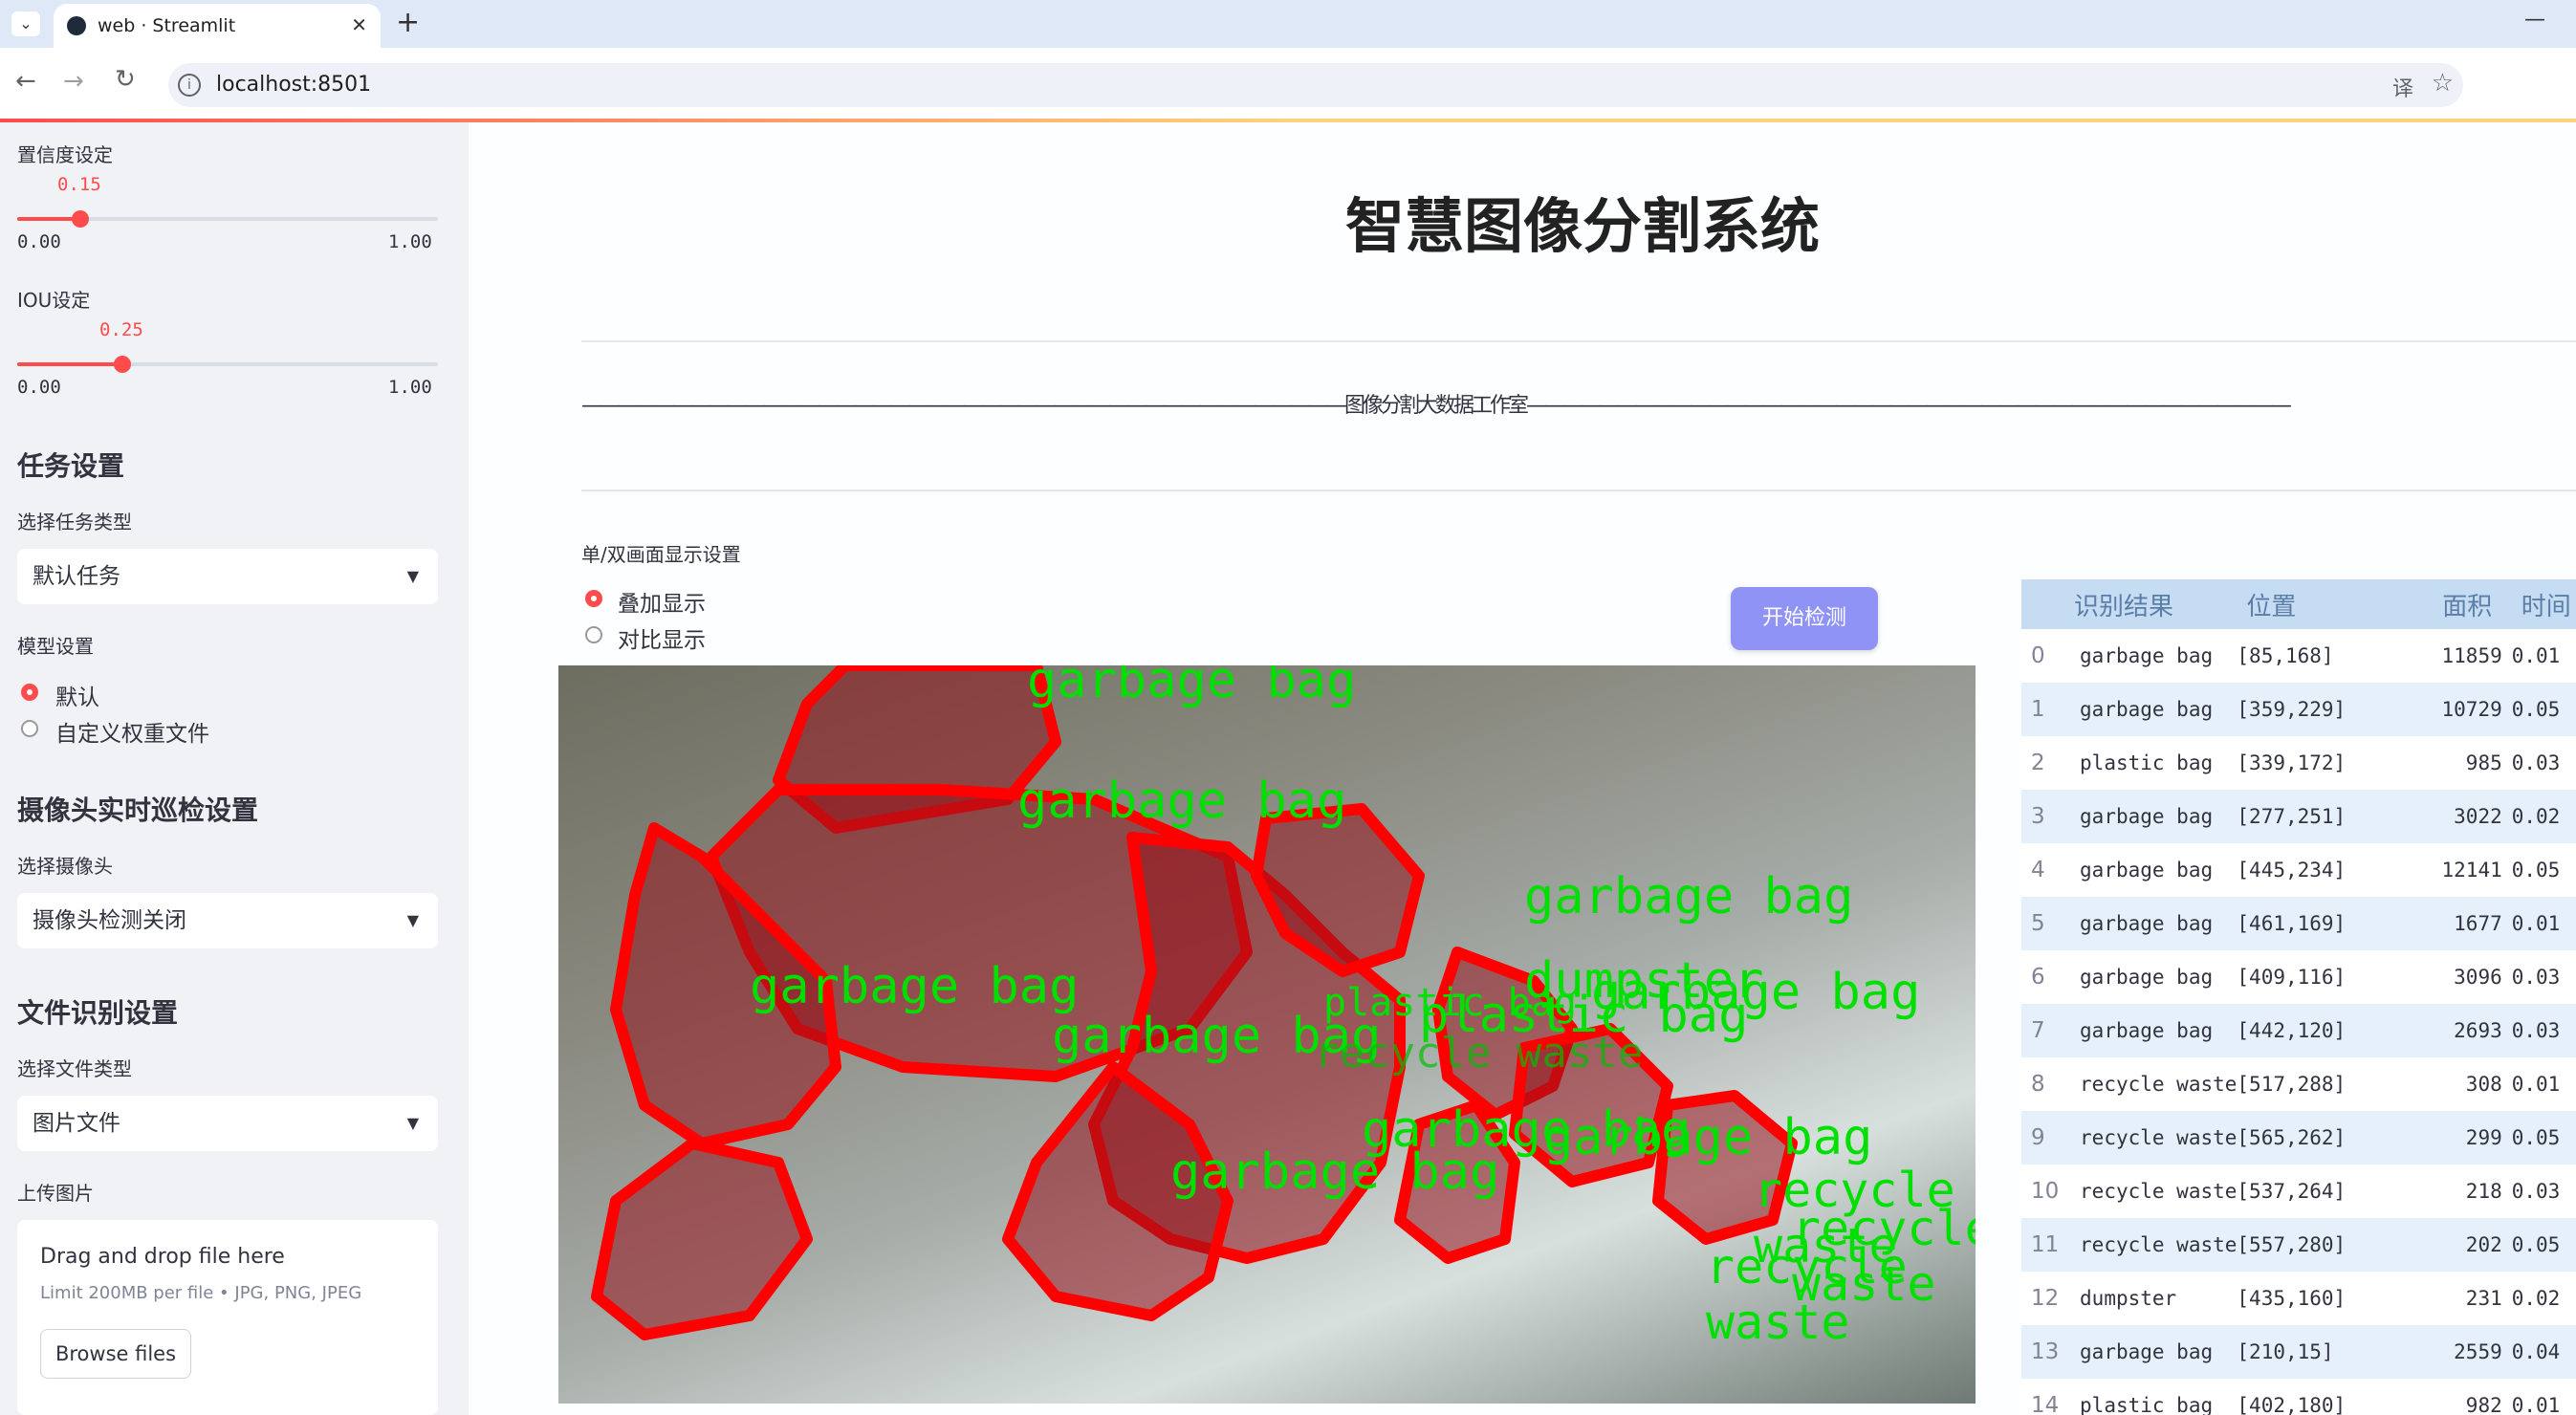  Describe the element at coordinates (2472, 816) in the screenshot. I see `row-area: 3022` at that location.